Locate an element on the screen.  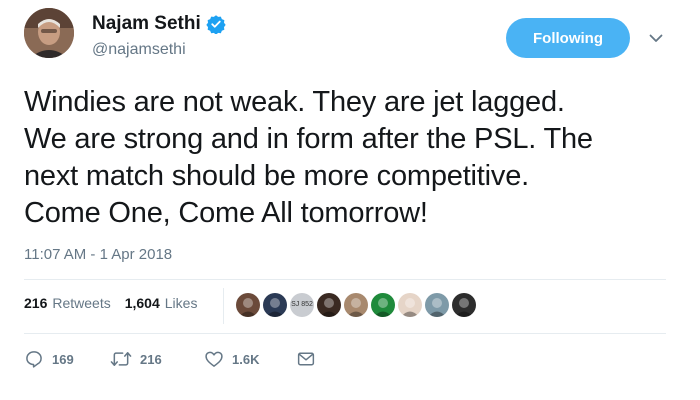
liker-avatars: SJ 852 is located at coordinates (356, 305).